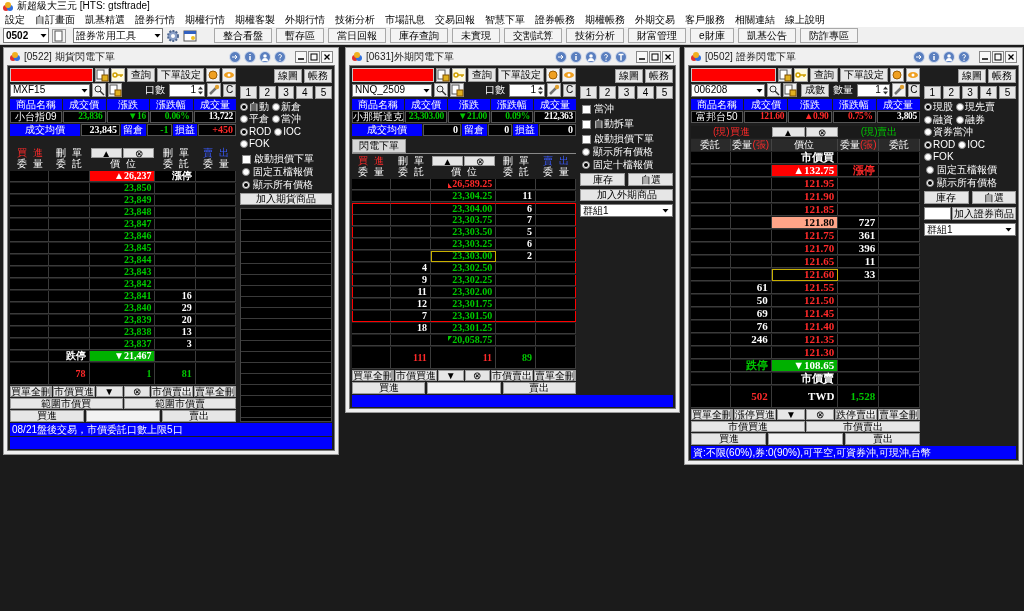 Image resolution: width=1024 pixels, height=611 pixels. Describe the element at coordinates (190, 35) in the screenshot. I see `window-icon` at that location.